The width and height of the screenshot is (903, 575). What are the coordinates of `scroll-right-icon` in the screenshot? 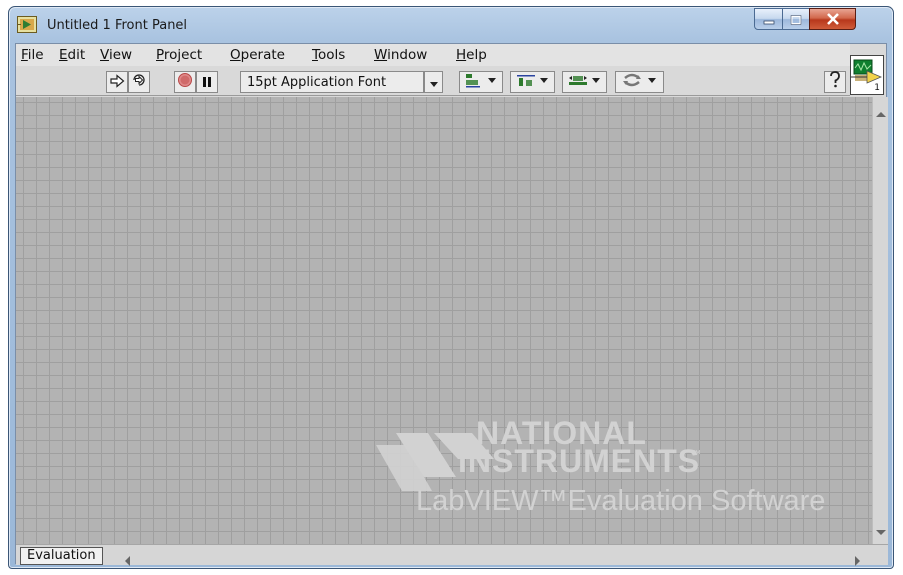 It's located at (857, 560).